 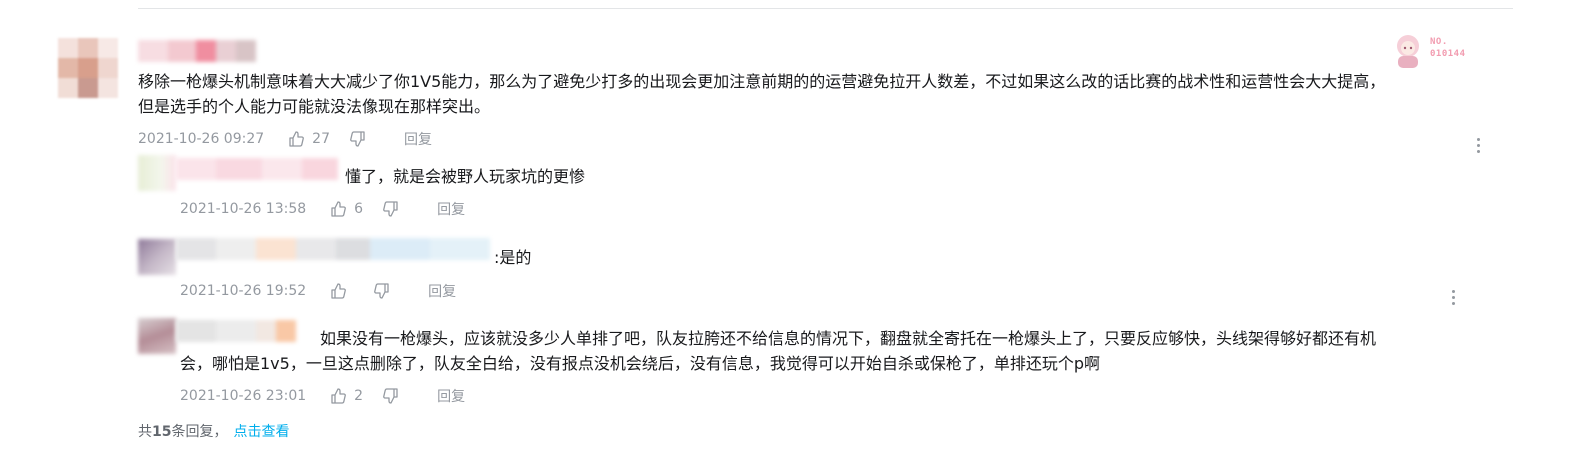 What do you see at coordinates (243, 291) in the screenshot?
I see `timestamp: 2021-10-26 19:52` at bounding box center [243, 291].